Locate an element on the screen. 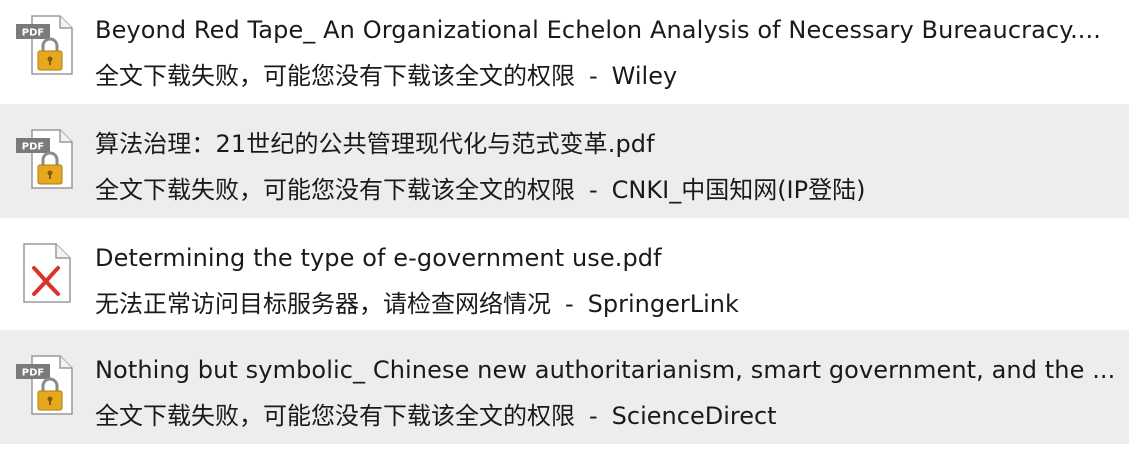 This screenshot has width=1129, height=469. result-status-line: 无法正常访问目标服务器，请检查网络情况 - SpringerLink is located at coordinates (609, 304).